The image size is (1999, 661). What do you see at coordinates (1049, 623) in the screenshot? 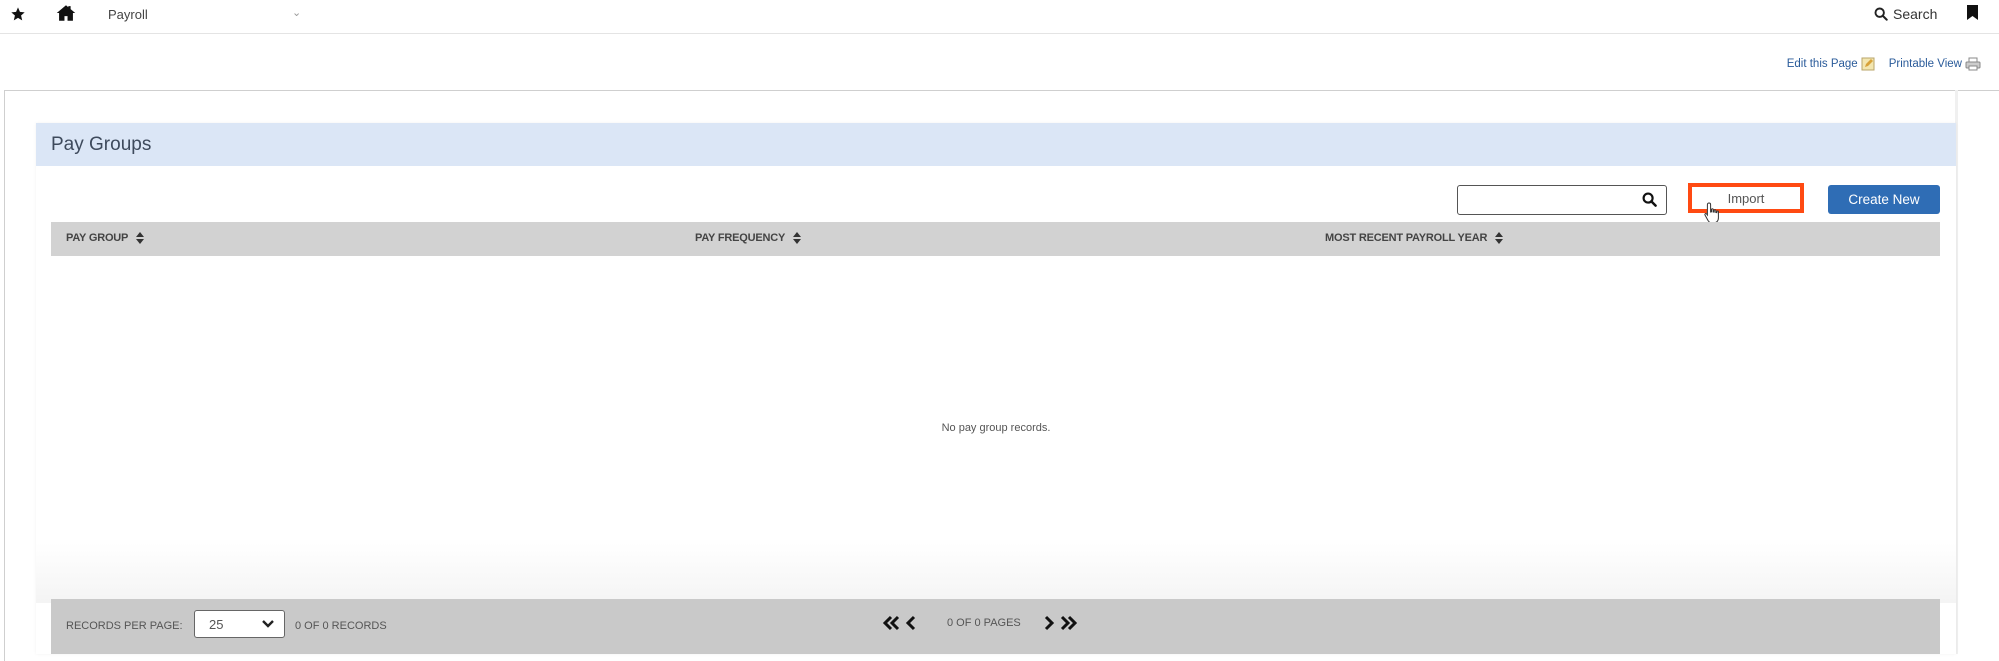
I see `next-page-icon` at bounding box center [1049, 623].